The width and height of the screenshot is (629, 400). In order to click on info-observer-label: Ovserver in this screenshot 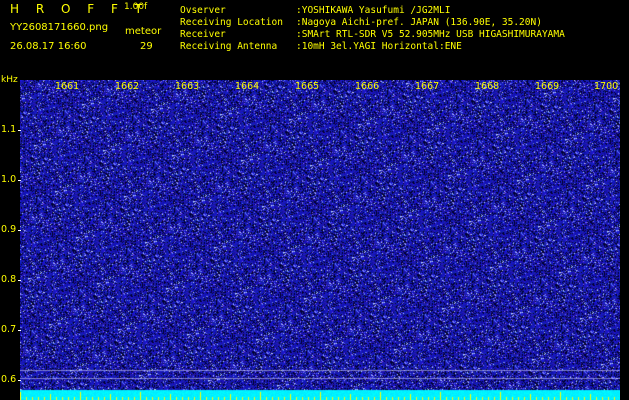, I will do `click(203, 10)`.